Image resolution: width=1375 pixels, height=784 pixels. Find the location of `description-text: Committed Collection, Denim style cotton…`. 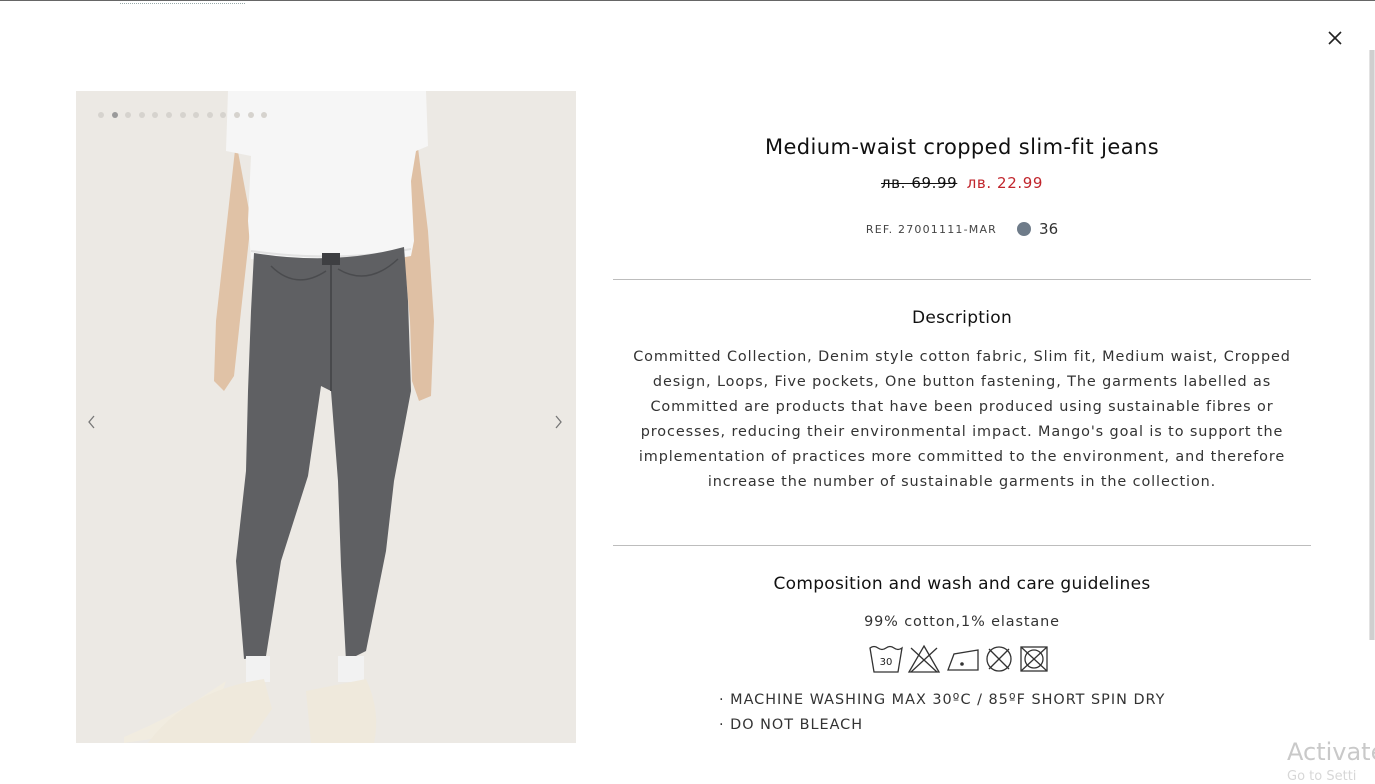

description-text: Committed Collection, Denim style cotton… is located at coordinates (962, 419).